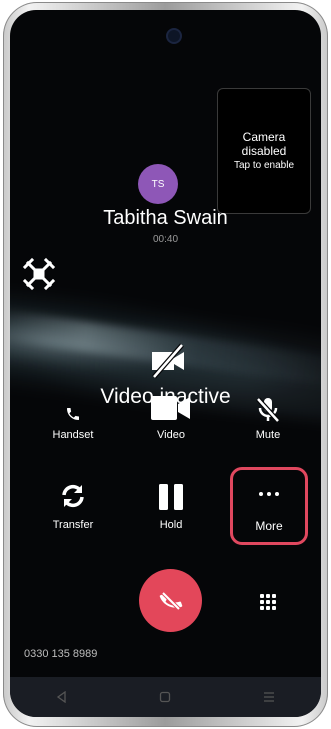 This screenshot has height=729, width=331. Describe the element at coordinates (165, 218) in the screenshot. I see `caller-name: Tabitha Swain` at that location.